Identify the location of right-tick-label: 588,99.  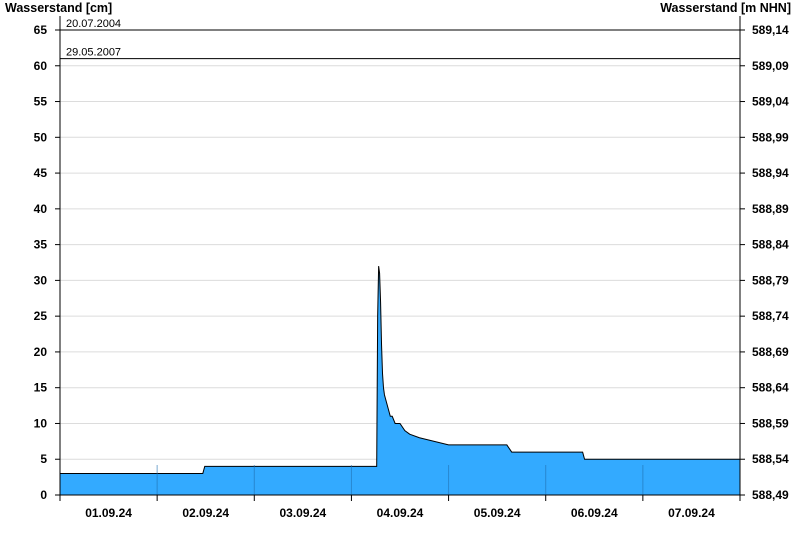
(770, 137).